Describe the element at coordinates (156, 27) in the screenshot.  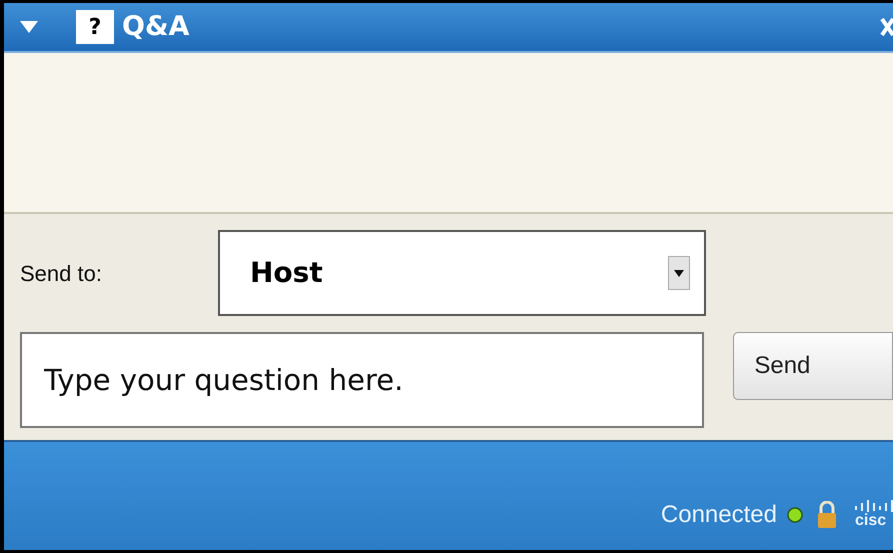
I see `window-title: Q&A` at that location.